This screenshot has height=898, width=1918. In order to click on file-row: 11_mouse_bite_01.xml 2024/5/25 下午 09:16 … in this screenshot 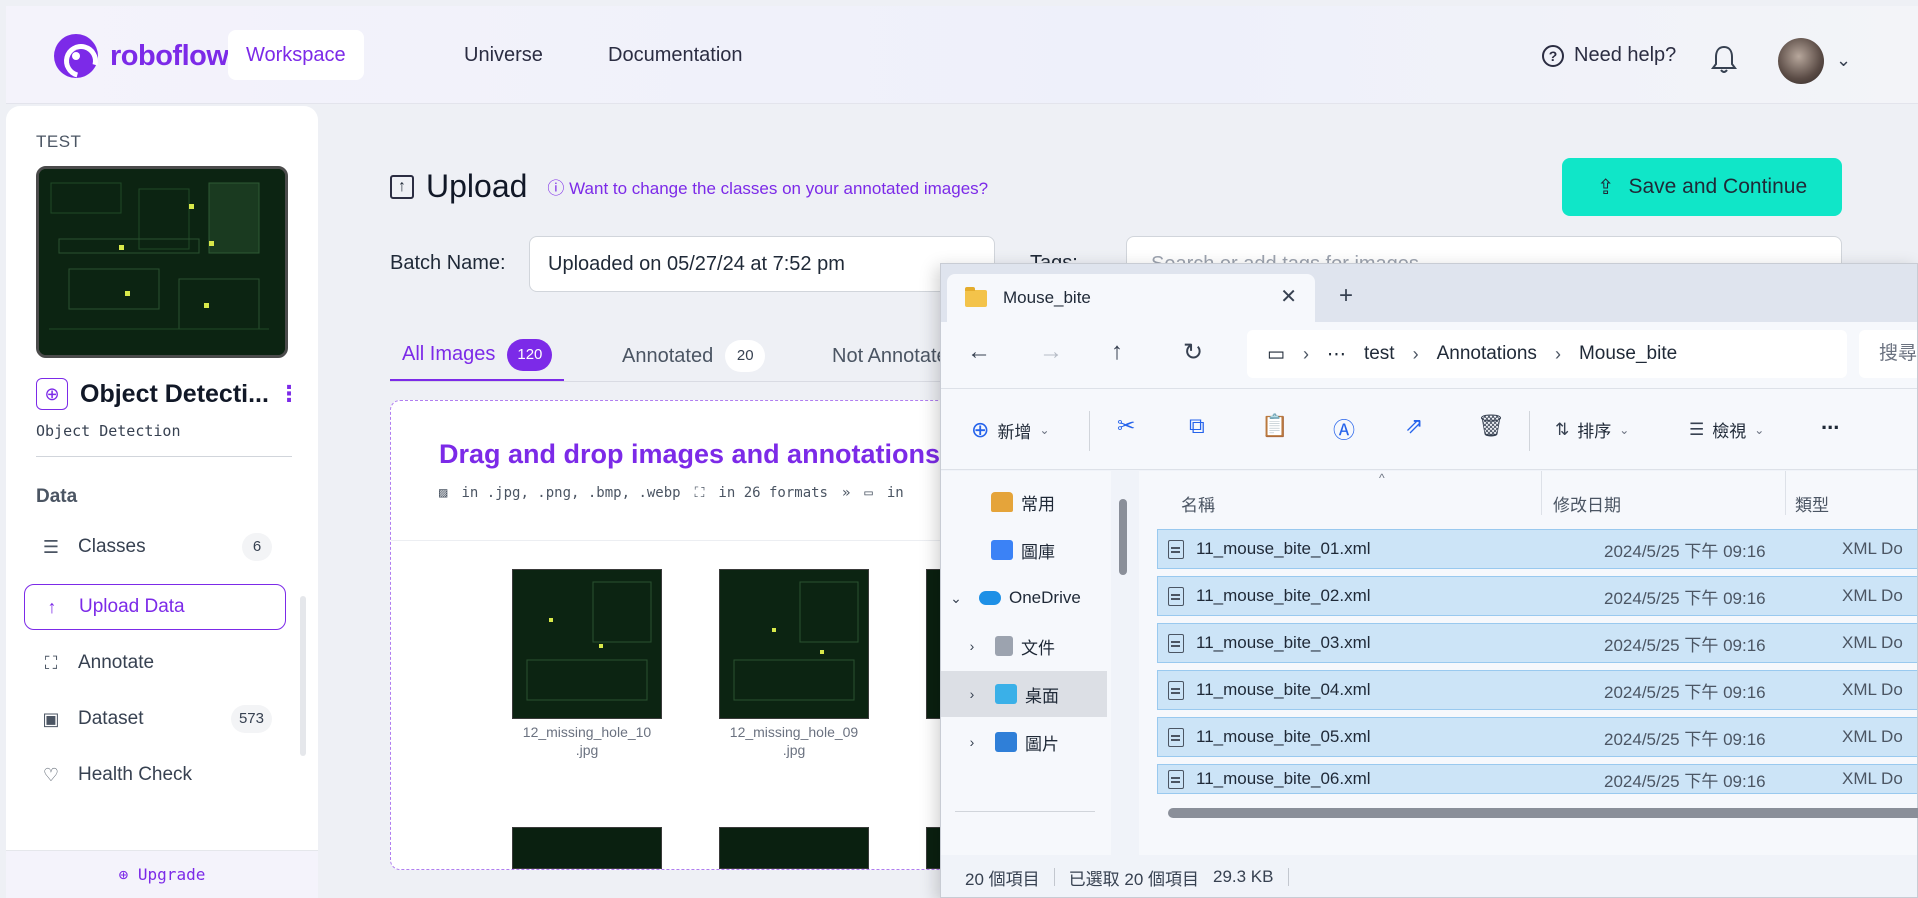, I will do `click(1537, 549)`.